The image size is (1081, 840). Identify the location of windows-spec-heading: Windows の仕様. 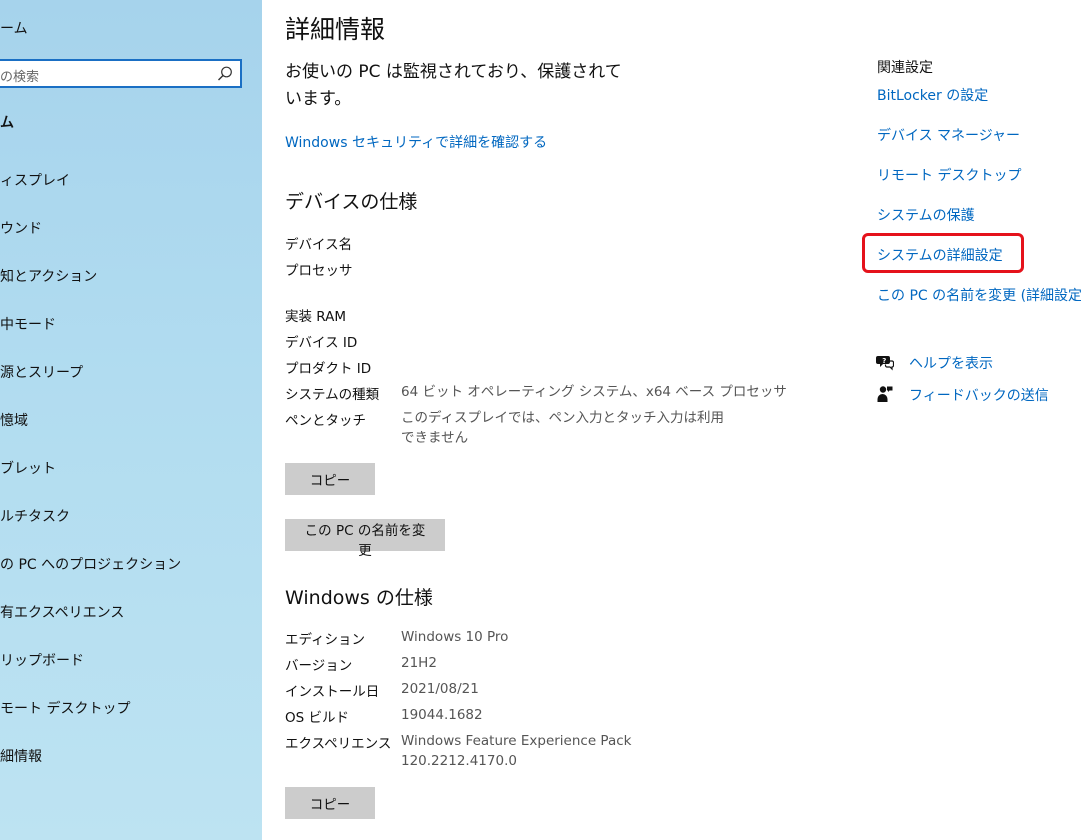
(359, 598).